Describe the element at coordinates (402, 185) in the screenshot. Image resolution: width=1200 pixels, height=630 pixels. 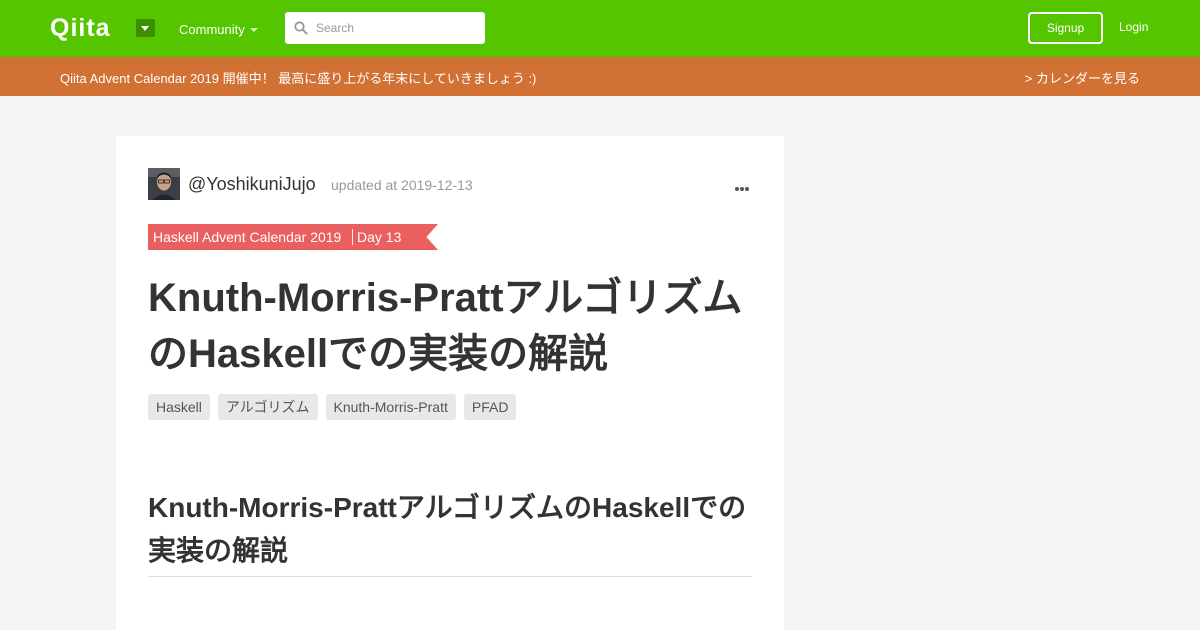
I see `updated-date: updated at 2019-12-13` at that location.